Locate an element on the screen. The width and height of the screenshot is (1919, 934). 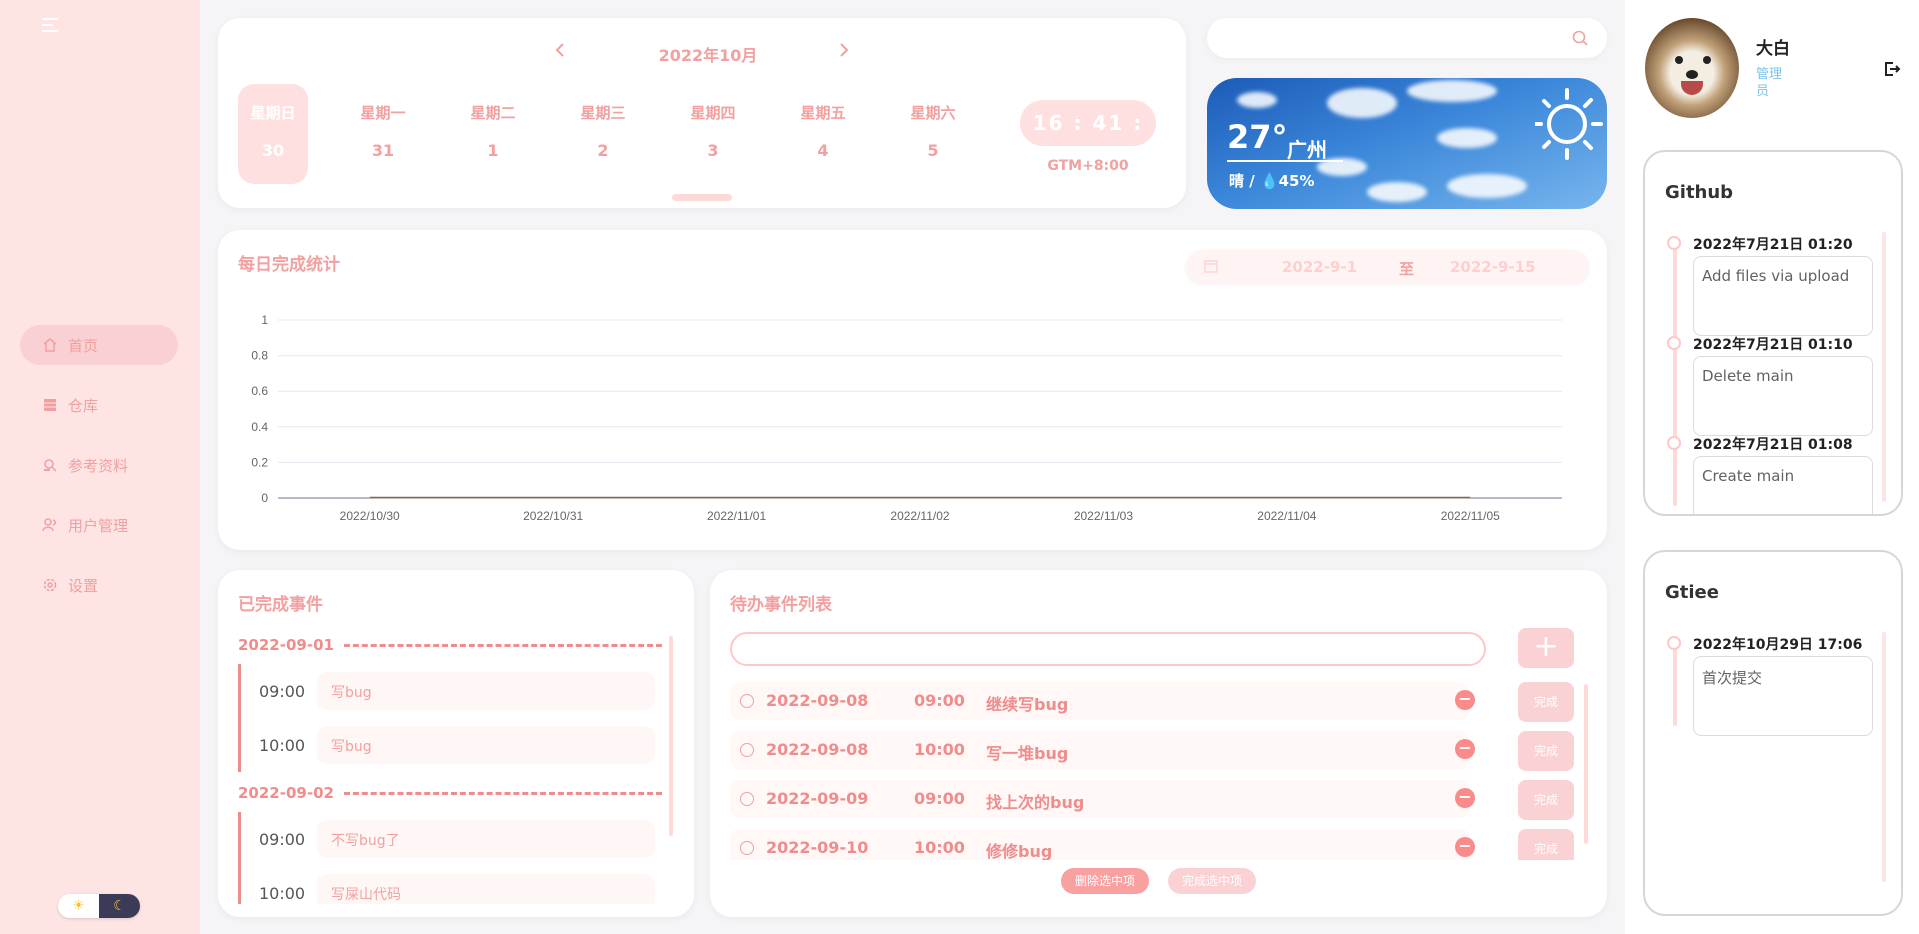
timeline-dot is located at coordinates (1674, 643).